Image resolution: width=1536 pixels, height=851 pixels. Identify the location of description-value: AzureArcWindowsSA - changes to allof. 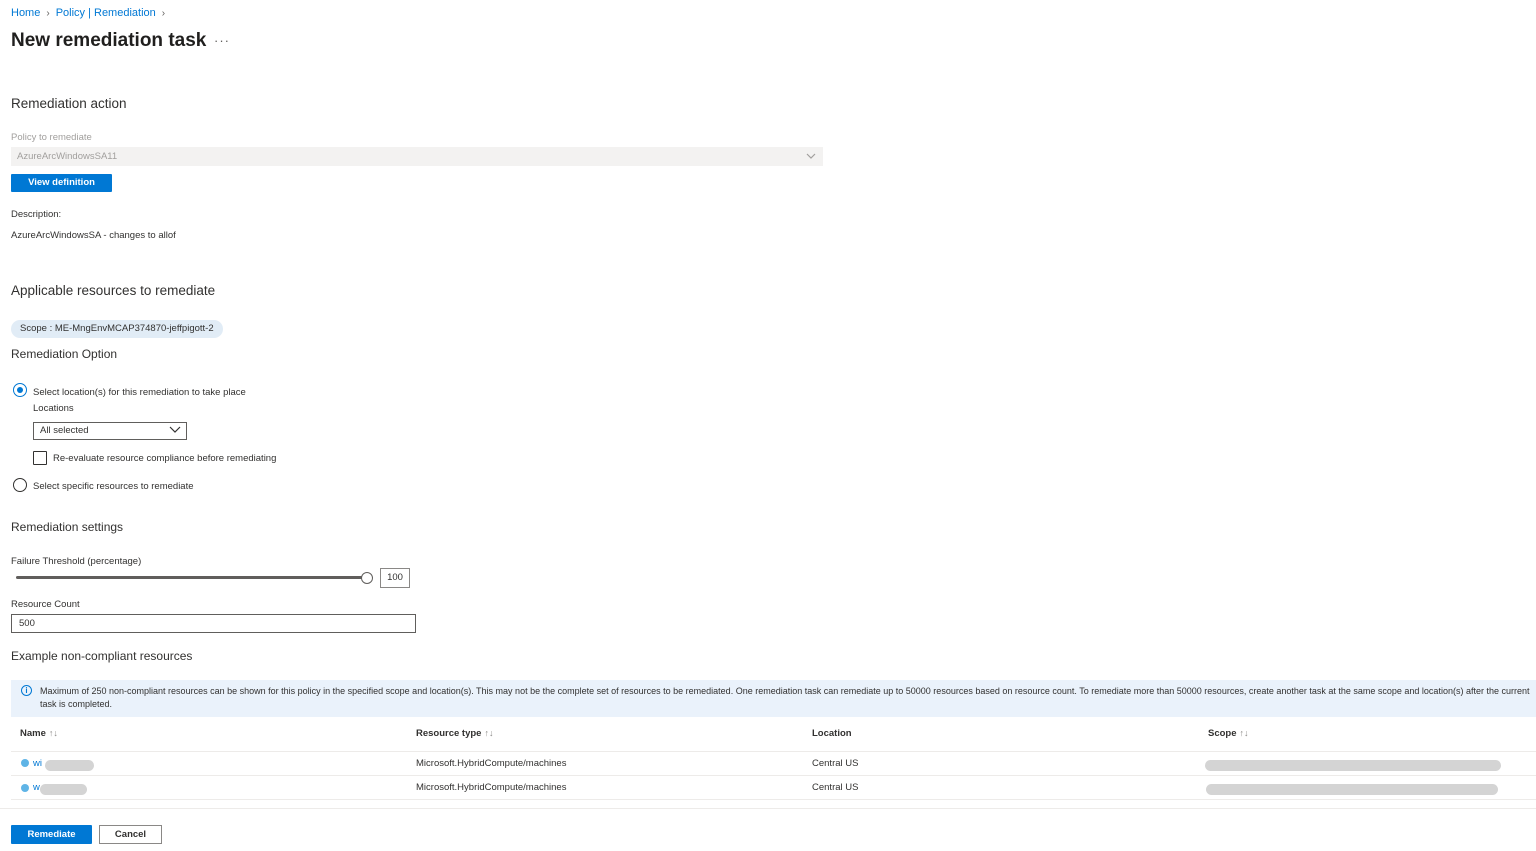
(93, 235).